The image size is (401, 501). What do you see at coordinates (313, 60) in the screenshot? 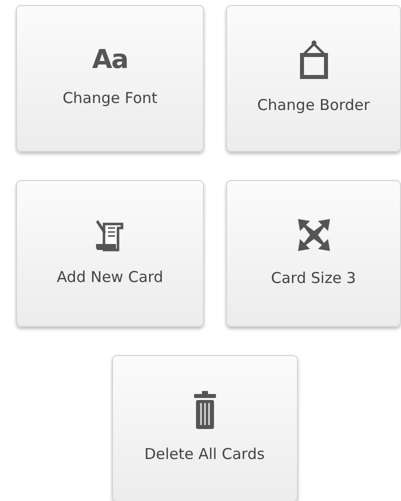
I see `picture-frame-icon` at bounding box center [313, 60].